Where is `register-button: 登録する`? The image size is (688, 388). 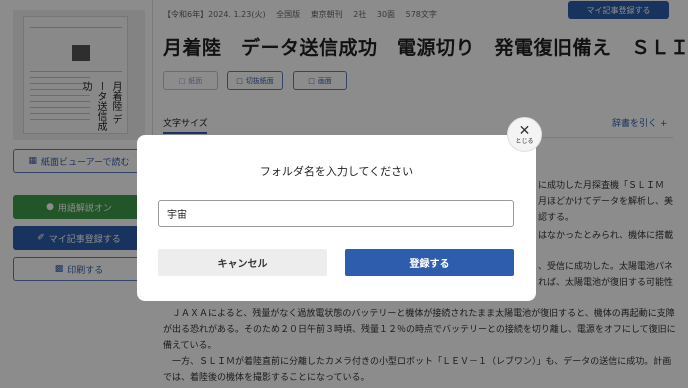
register-button: 登録する is located at coordinates (429, 262).